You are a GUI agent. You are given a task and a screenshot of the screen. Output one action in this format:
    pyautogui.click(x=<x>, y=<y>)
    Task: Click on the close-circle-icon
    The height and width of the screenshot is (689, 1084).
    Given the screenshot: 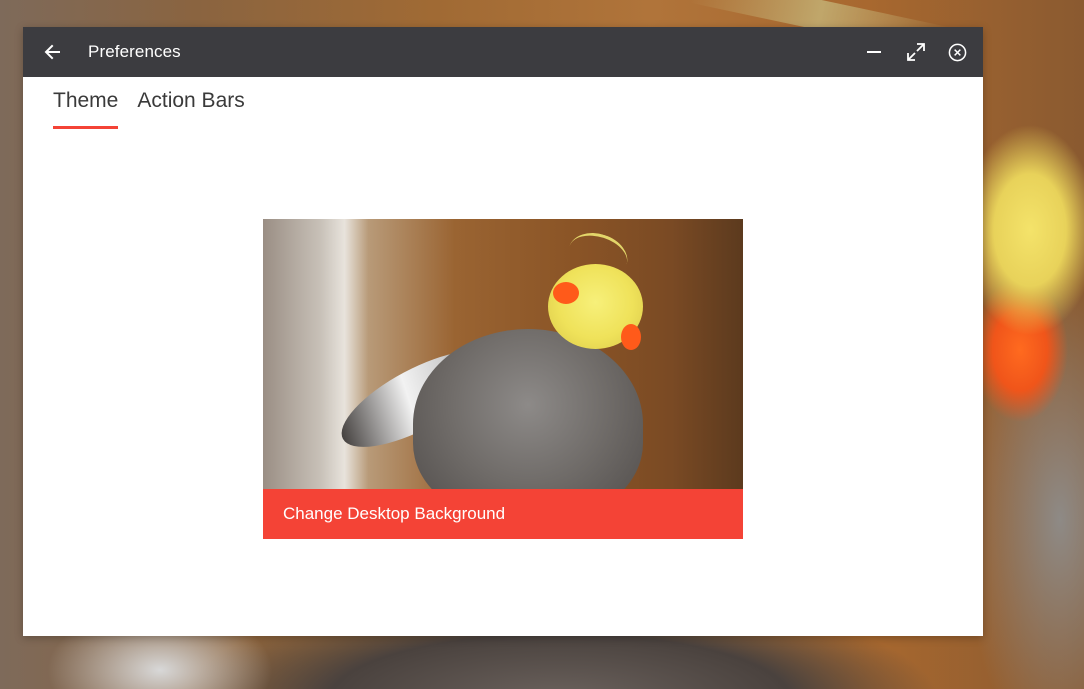 What is the action you would take?
    pyautogui.click(x=957, y=52)
    